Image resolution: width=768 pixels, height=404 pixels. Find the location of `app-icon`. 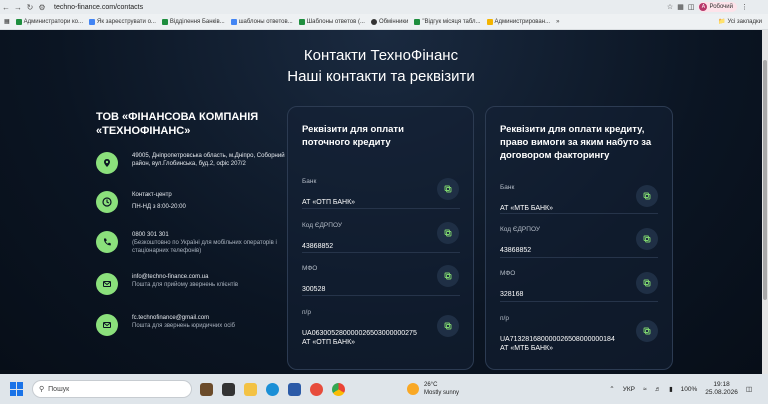

app-icon is located at coordinates (316, 389).